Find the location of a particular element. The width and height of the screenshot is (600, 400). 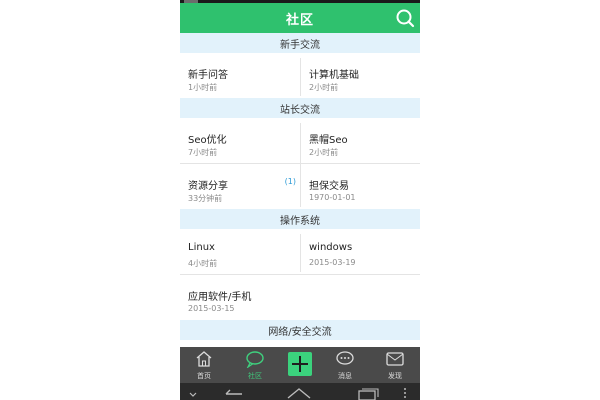

forum-windows: windows 2015-03-19 is located at coordinates (360, 251).